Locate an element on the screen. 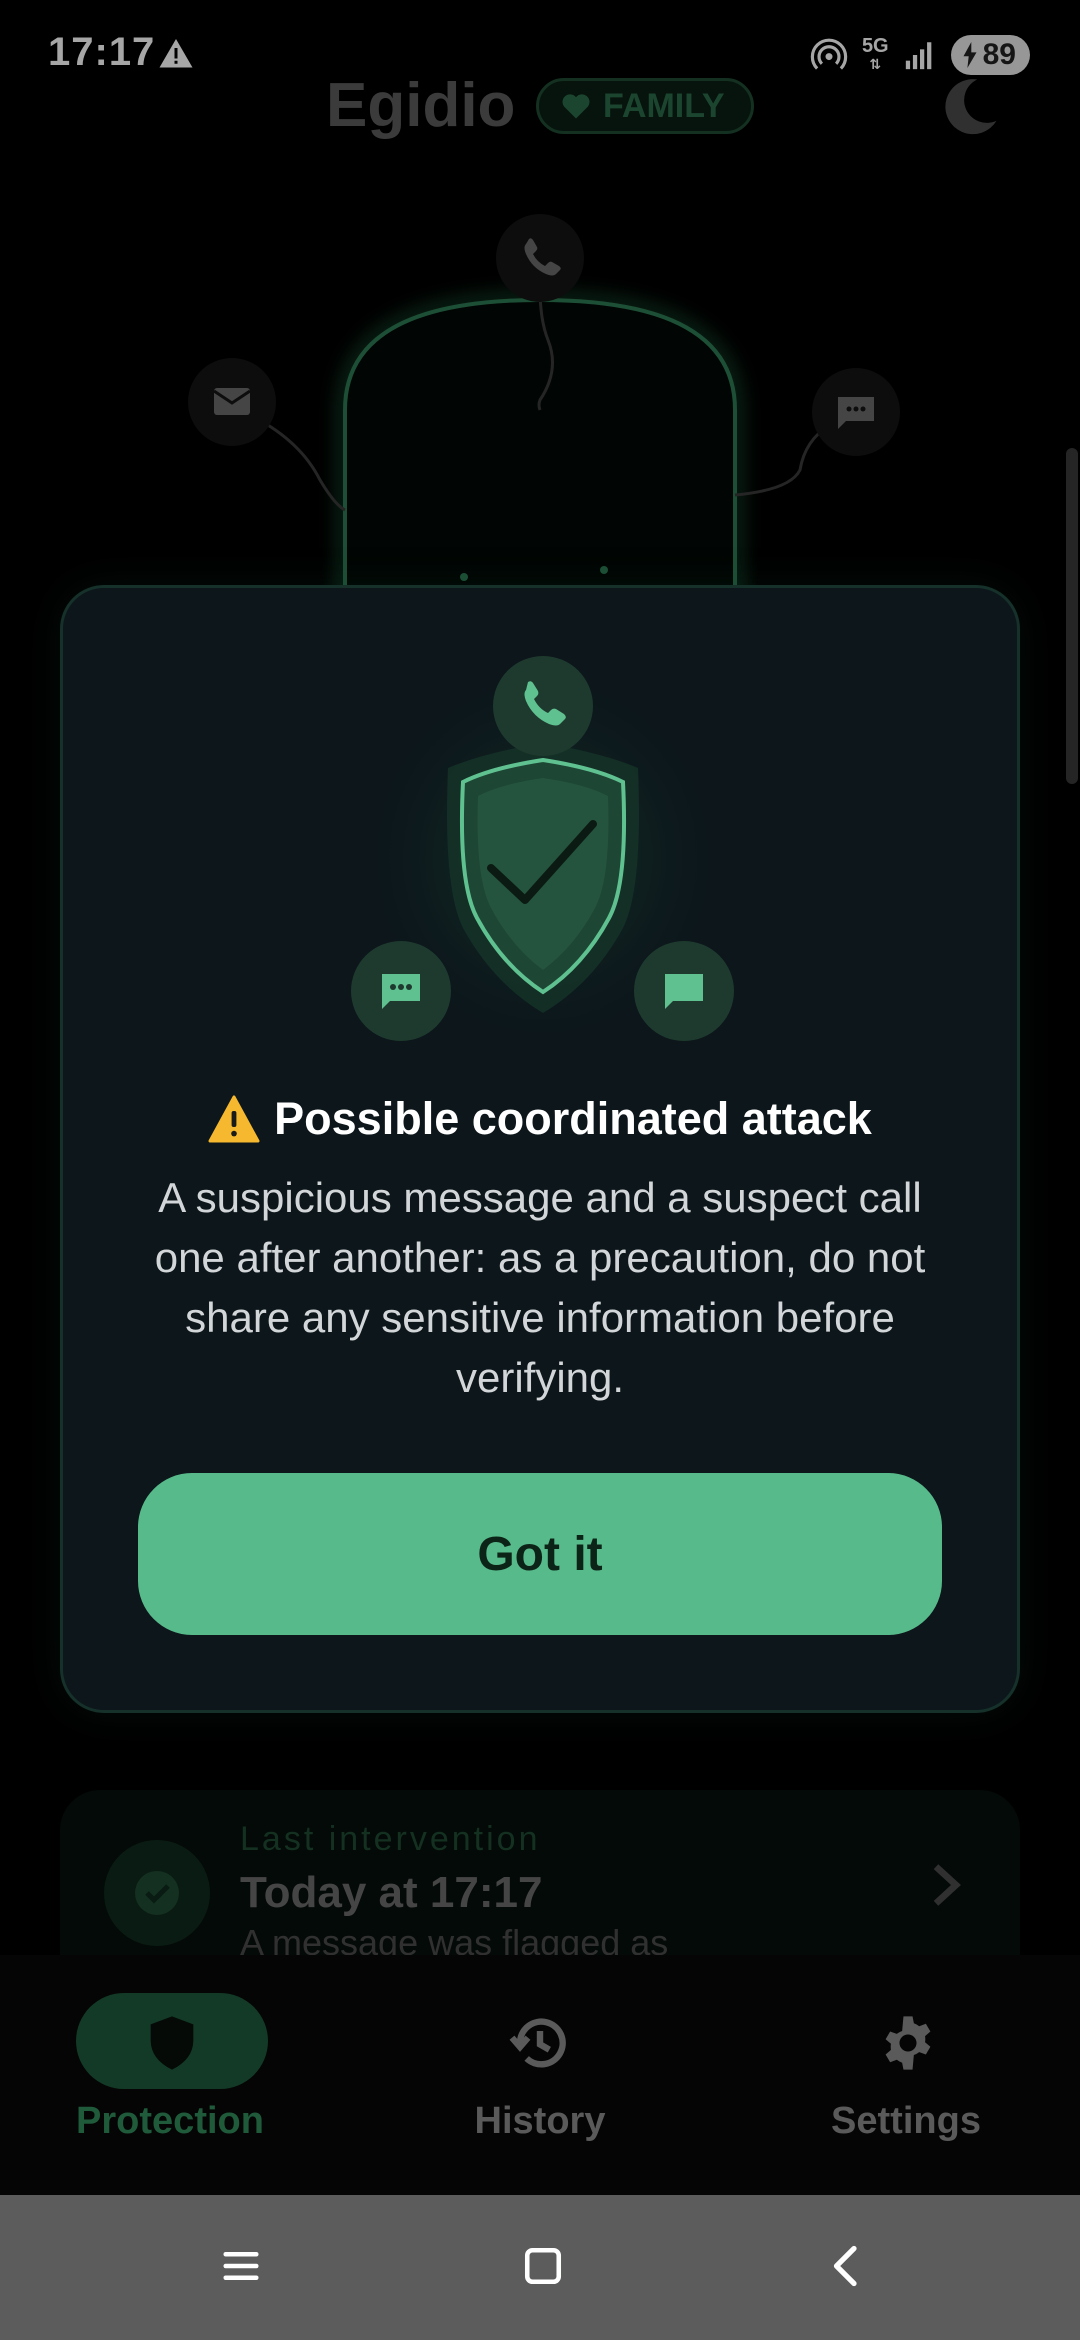 The height and width of the screenshot is (2340, 1080). nav-label-settings: Settings is located at coordinates (906, 2121).